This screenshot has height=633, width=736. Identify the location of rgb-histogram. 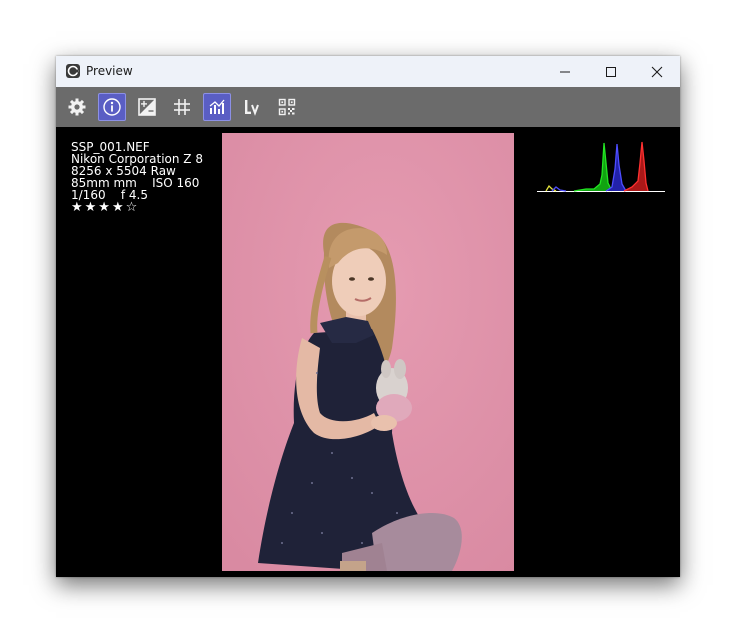
(601, 166).